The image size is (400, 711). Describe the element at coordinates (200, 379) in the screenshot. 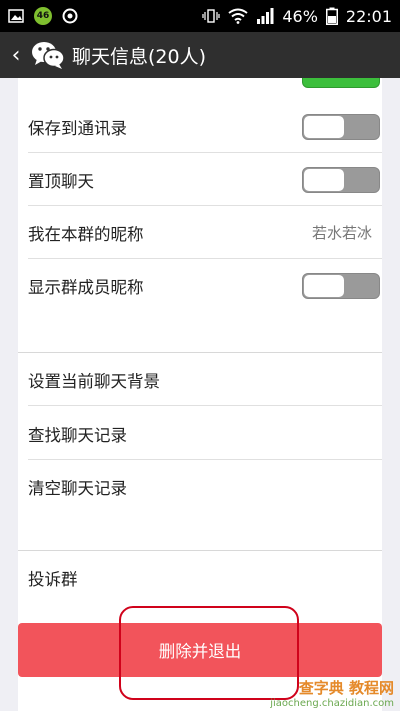

I see `settings-row-chat-background: 设置当前聊天背景` at that location.